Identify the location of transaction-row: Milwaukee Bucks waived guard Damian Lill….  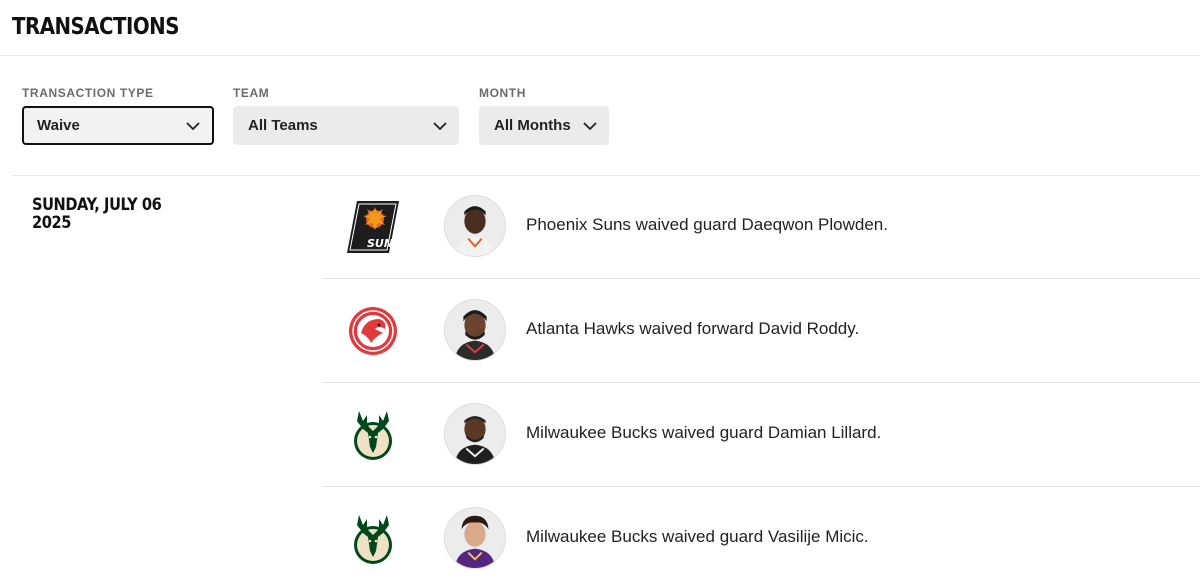
(761, 435).